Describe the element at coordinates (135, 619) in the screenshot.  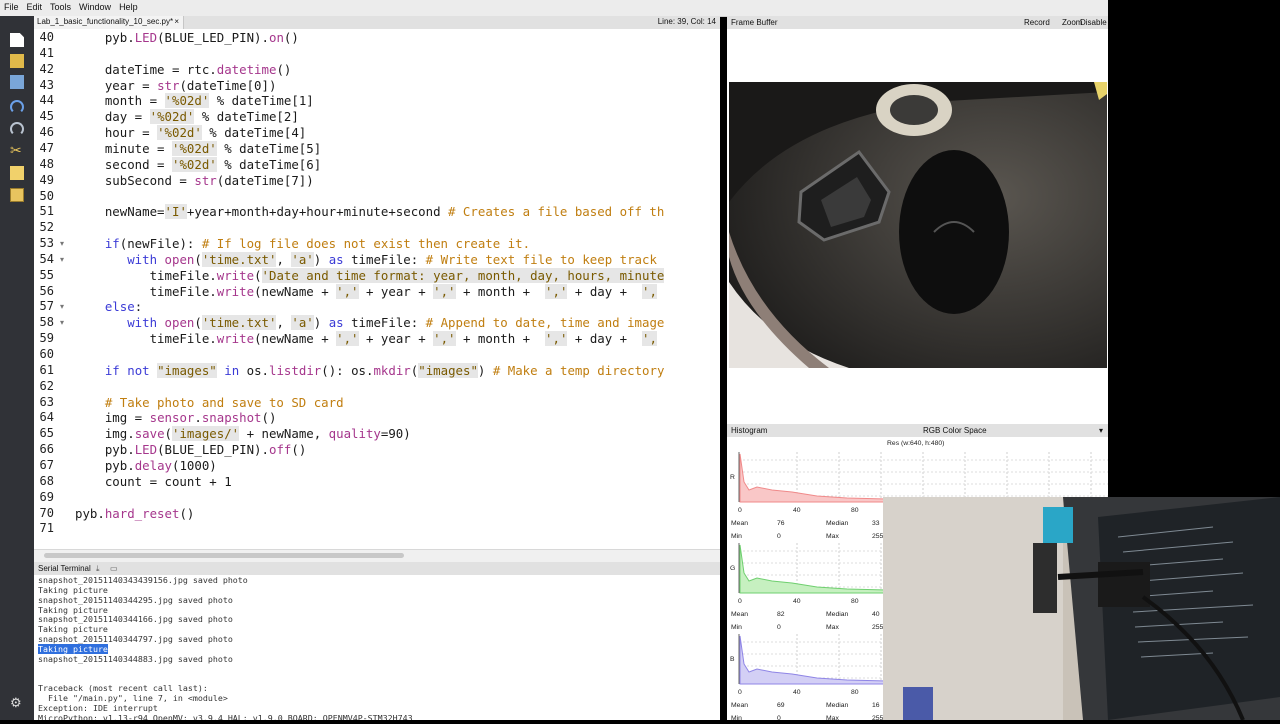
I see `terminal-line: snapshot_20151140344166.jpg saved photo` at that location.